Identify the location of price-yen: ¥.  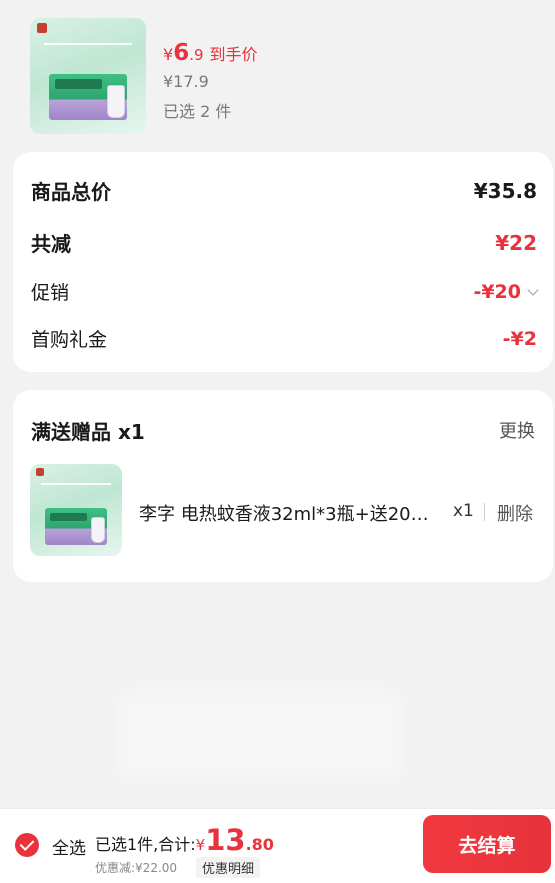
(168, 54).